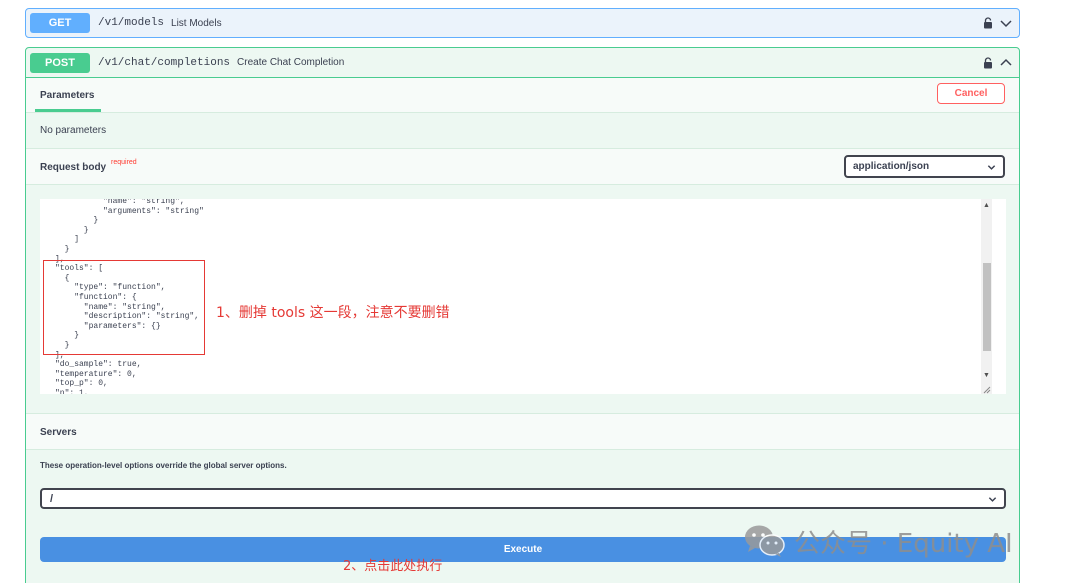 The image size is (1080, 583). I want to click on scroll-down-arrow-icon: ▼, so click(986, 375).